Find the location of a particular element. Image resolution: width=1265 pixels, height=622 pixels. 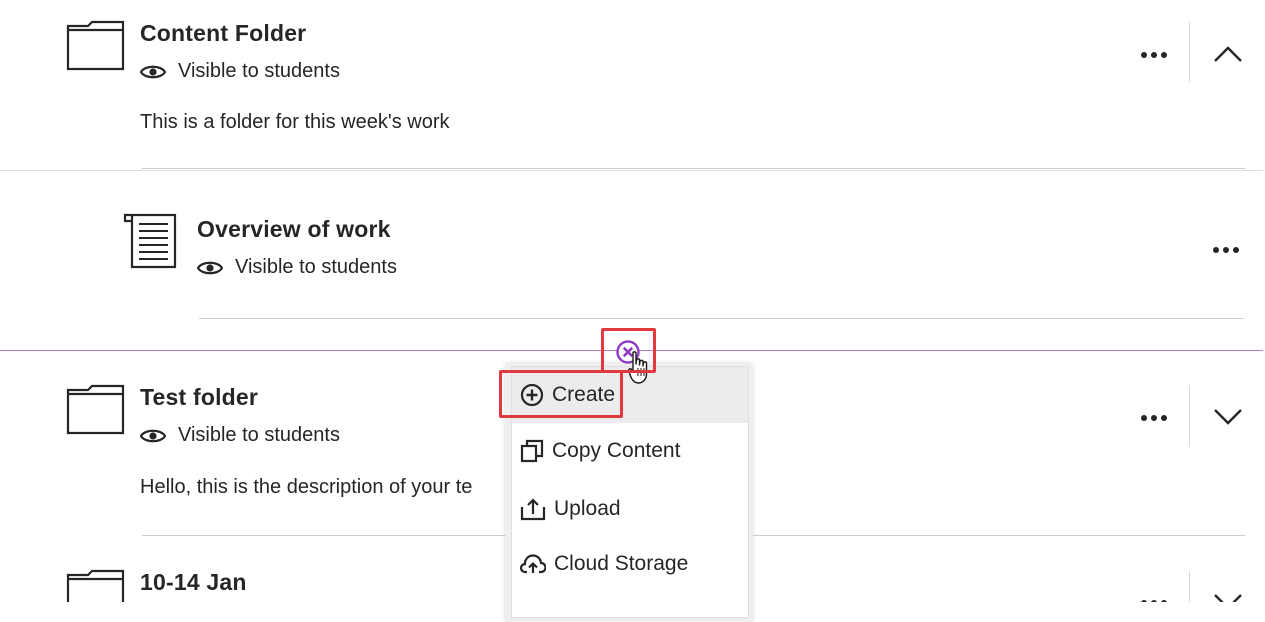

item-title: 10-14 Jan is located at coordinates (193, 582).